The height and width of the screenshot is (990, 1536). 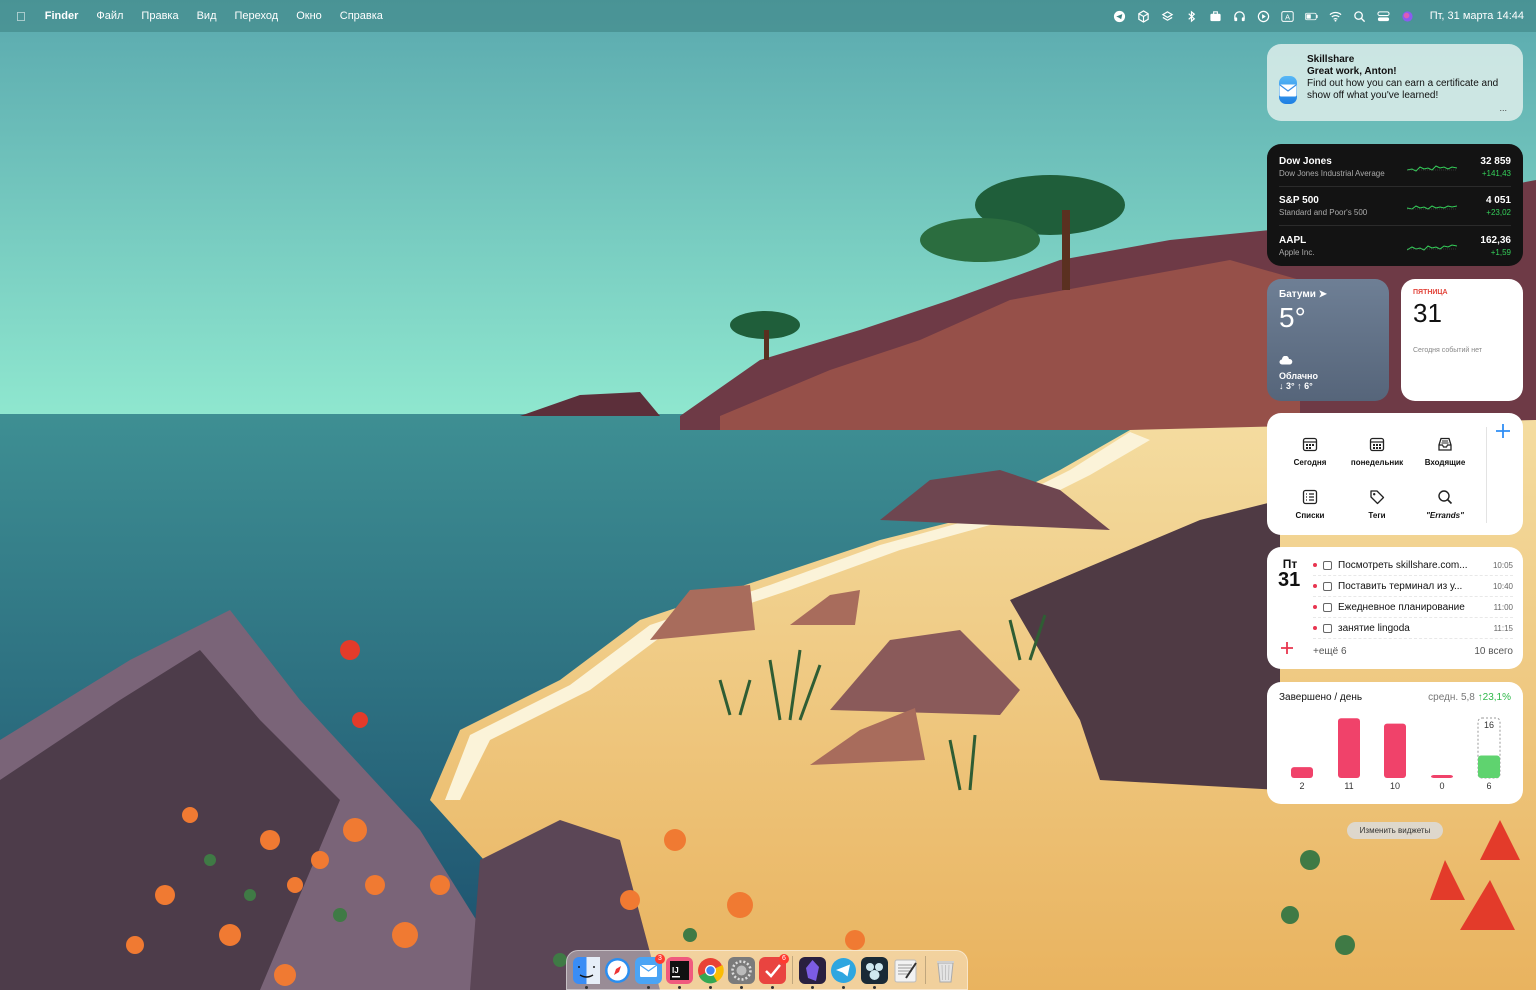 I want to click on battery-icon, so click(x=1312, y=16).